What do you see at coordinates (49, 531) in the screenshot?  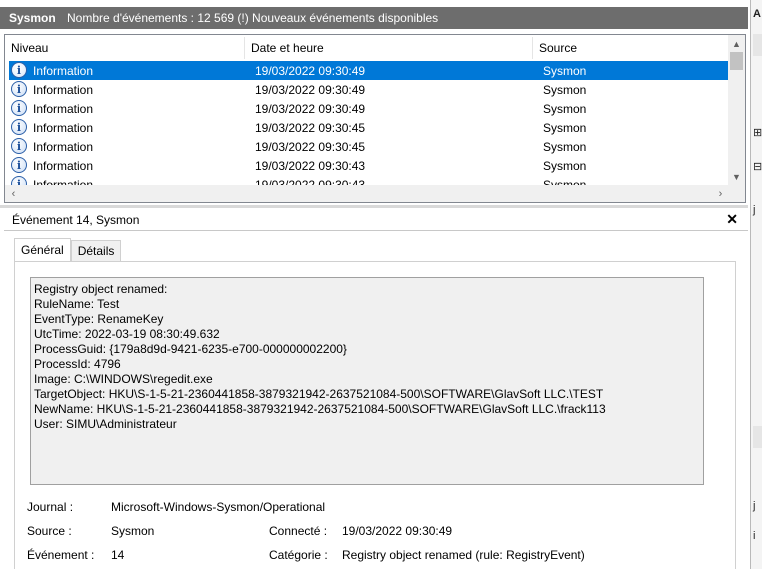 I see `source-label: Source :` at bounding box center [49, 531].